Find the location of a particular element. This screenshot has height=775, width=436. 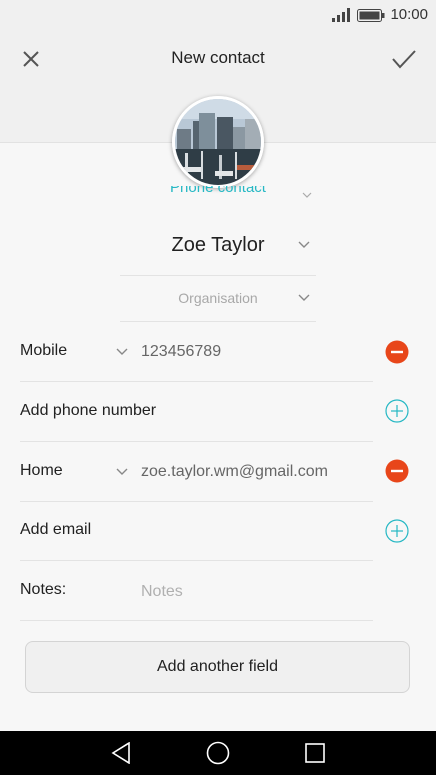

add-email-icon is located at coordinates (397, 531).